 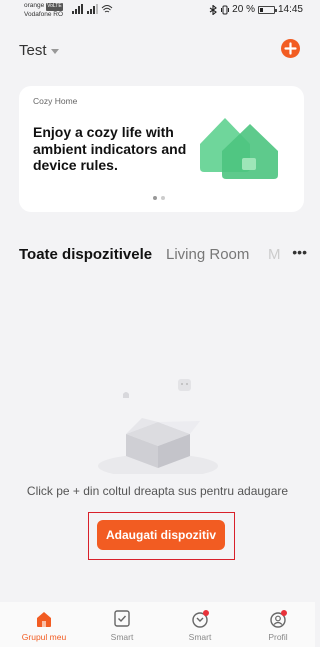 I want to click on empty-box-illustration, so click(x=158, y=426).